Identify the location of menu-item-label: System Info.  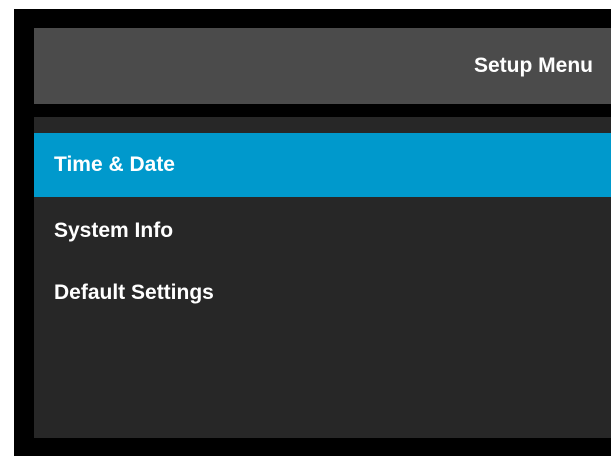
(114, 230).